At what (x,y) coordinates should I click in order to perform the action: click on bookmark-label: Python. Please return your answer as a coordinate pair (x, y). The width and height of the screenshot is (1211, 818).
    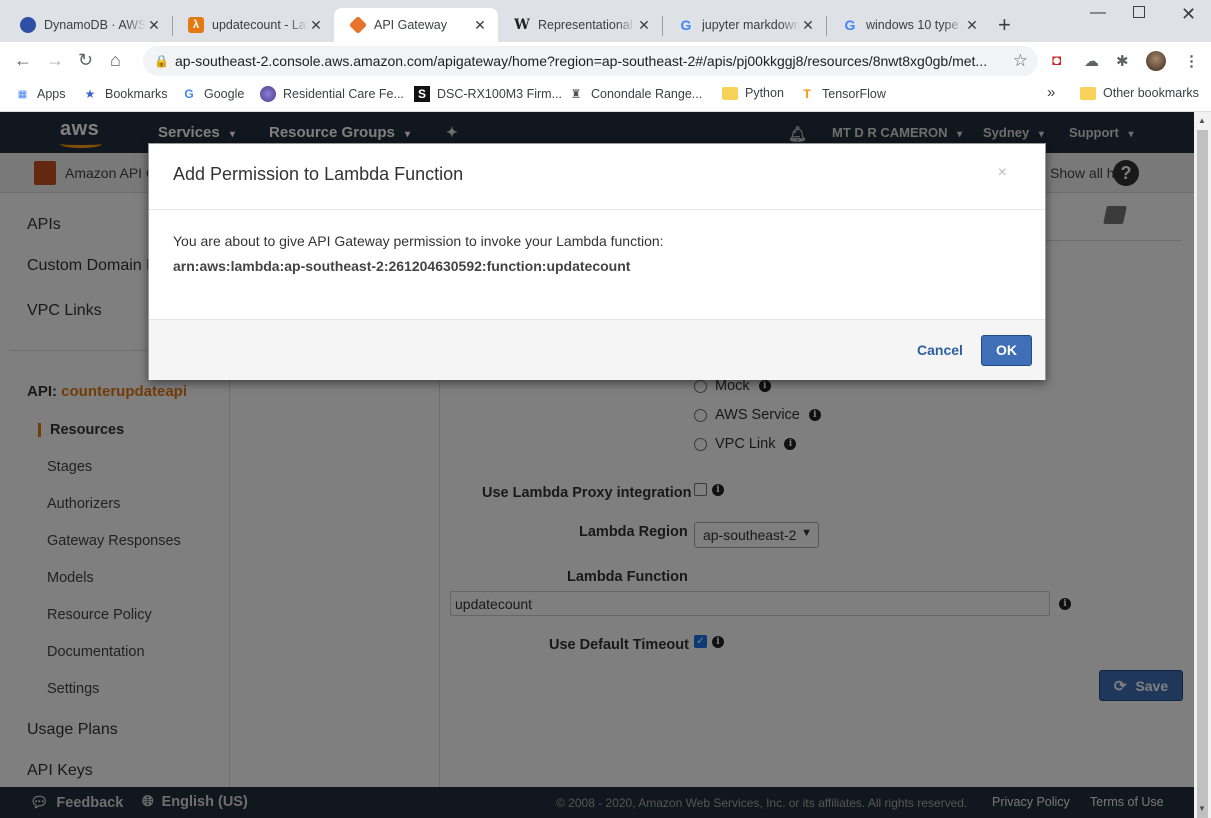
    Looking at the image, I should click on (764, 93).